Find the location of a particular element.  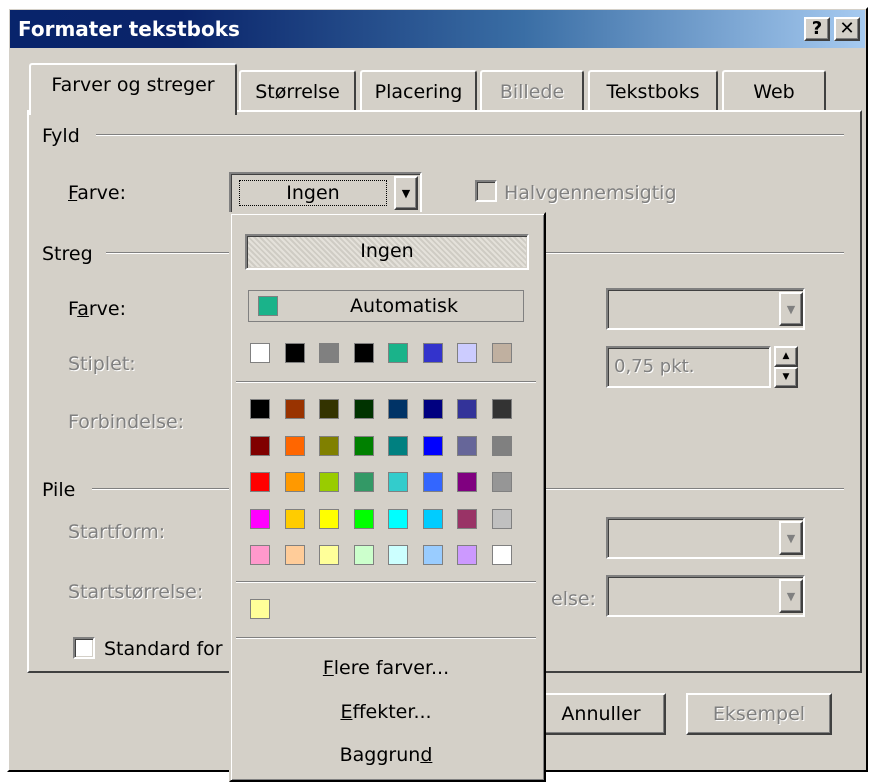

default-checkbox is located at coordinates (84, 648).